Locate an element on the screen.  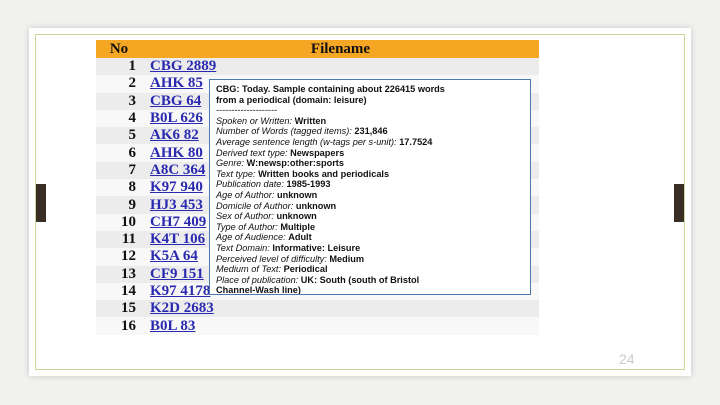
right-tab-decoration is located at coordinates (679, 203).